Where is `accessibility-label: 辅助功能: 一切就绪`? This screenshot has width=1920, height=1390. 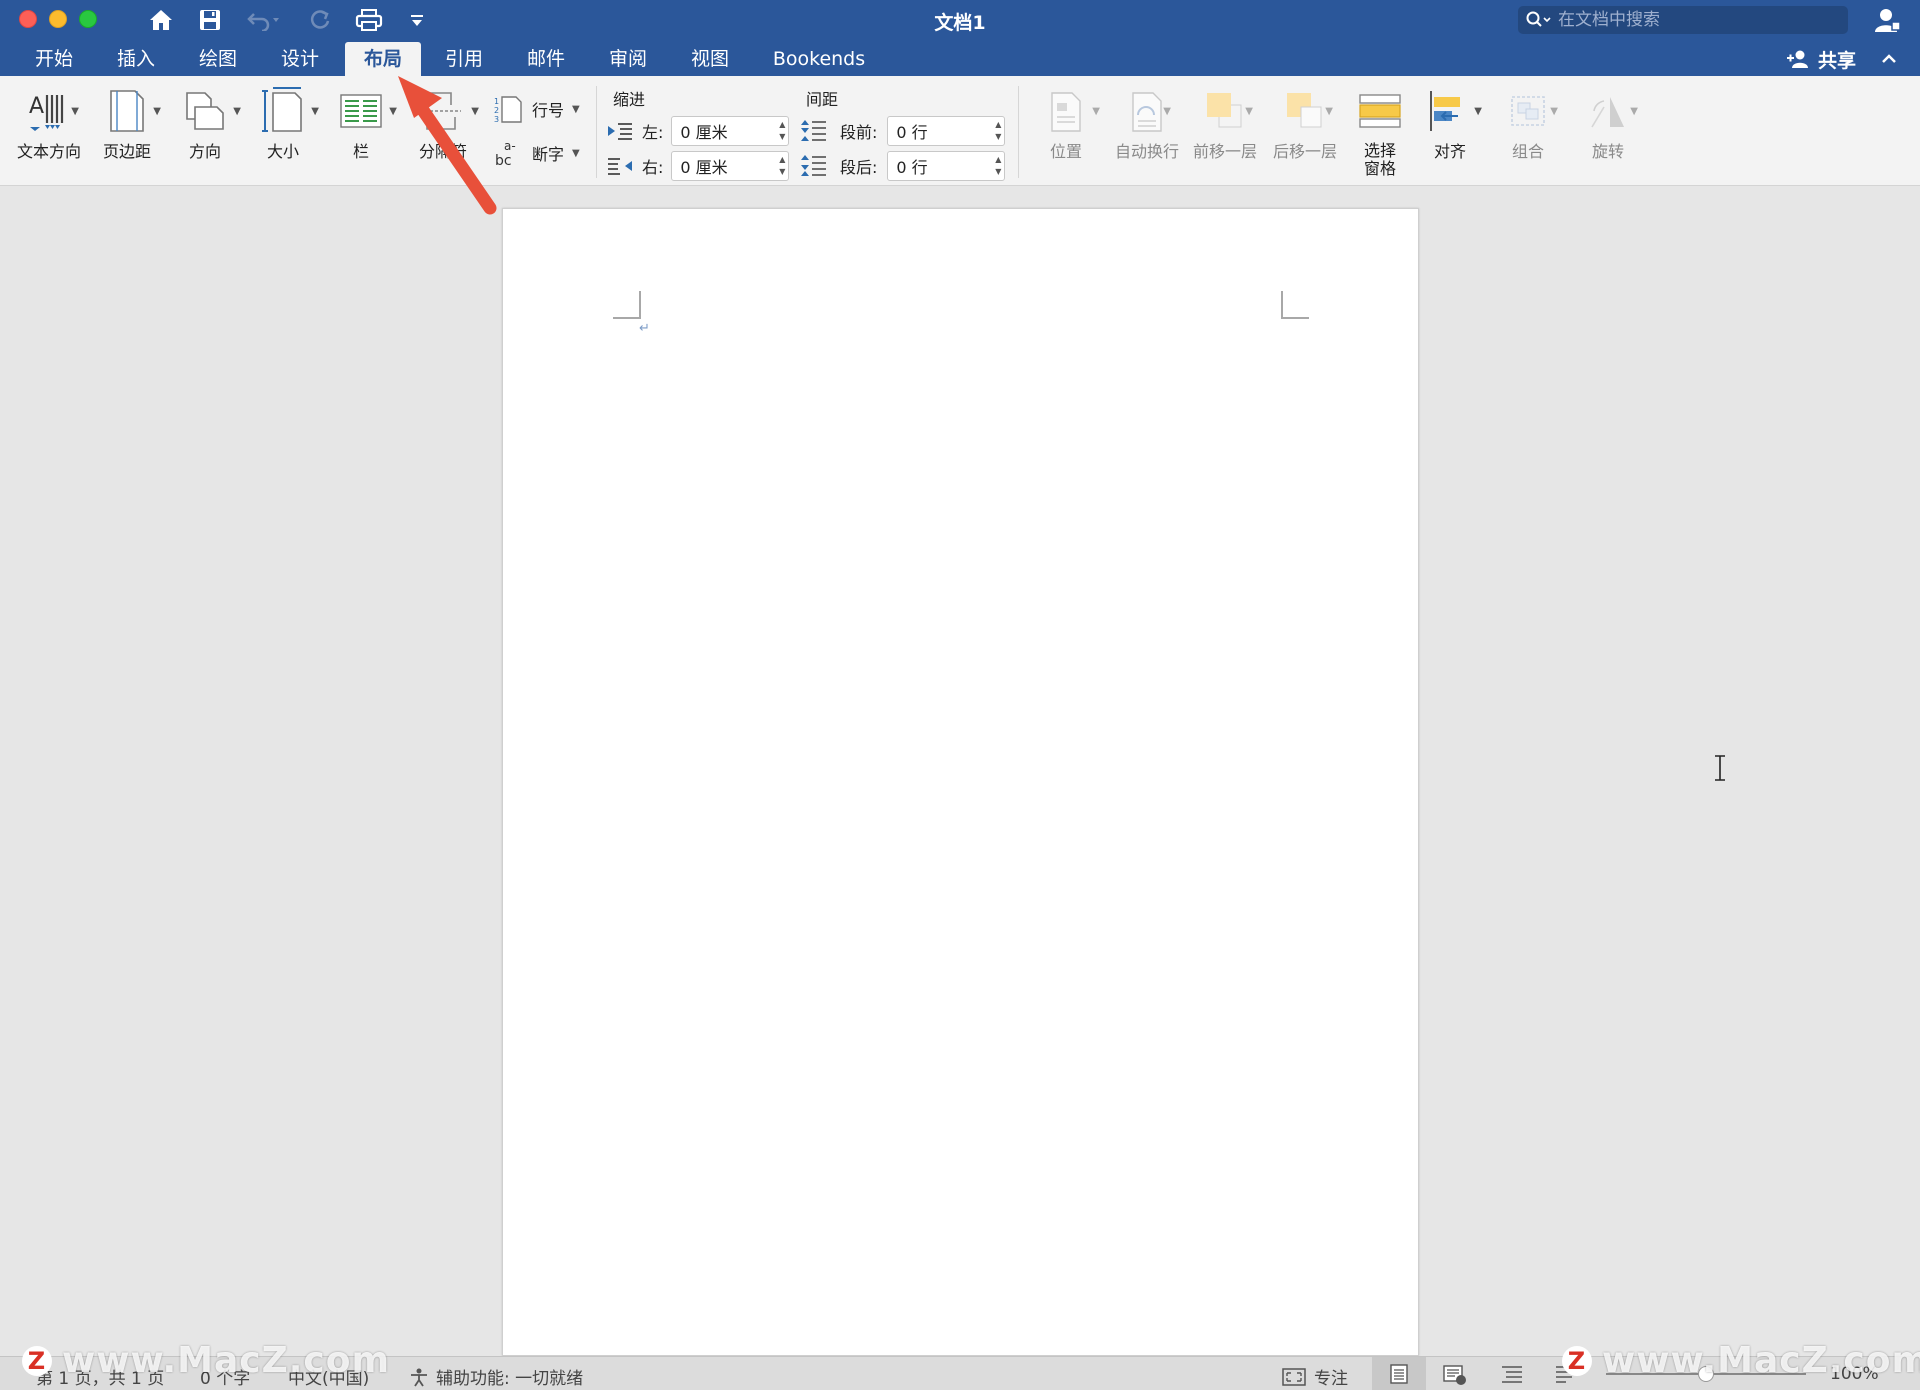 accessibility-label: 辅助功能: 一切就绪 is located at coordinates (510, 1379).